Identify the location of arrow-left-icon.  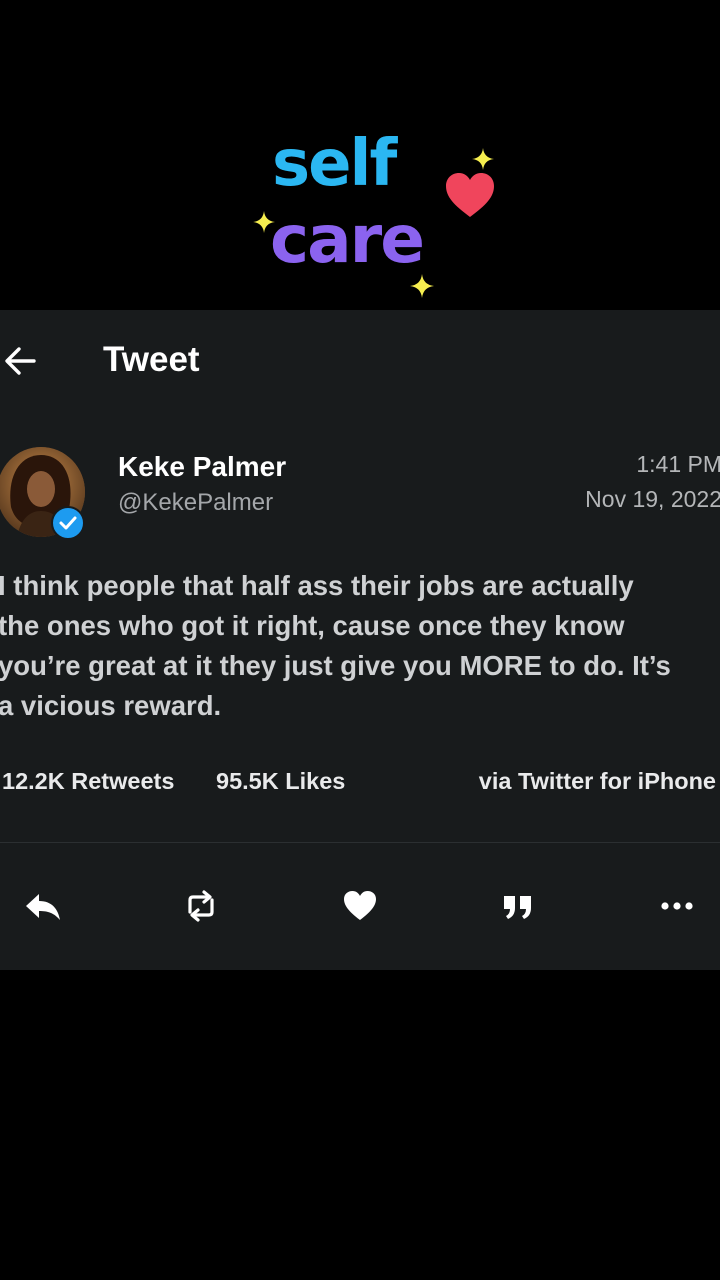
(20, 361).